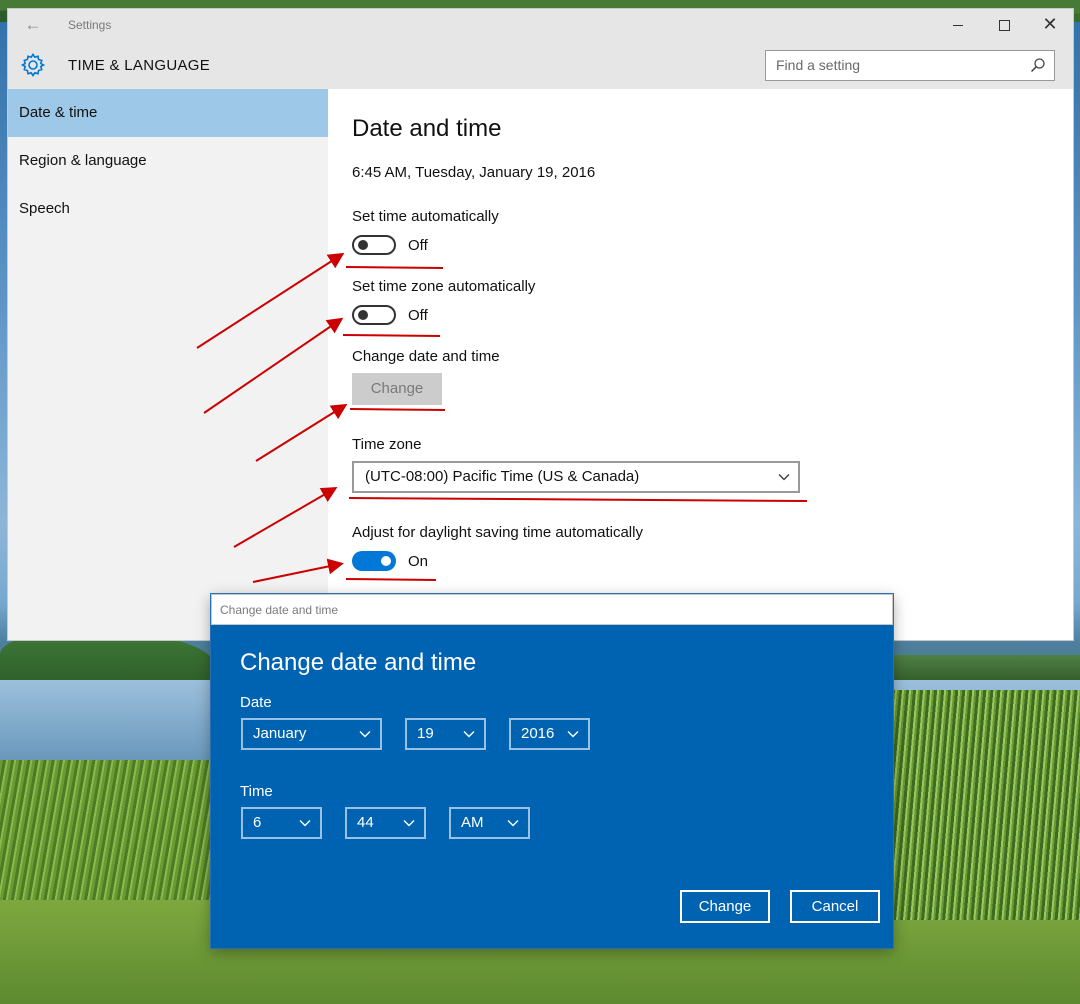  What do you see at coordinates (374, 315) in the screenshot?
I see `set-tz-auto-toggle` at bounding box center [374, 315].